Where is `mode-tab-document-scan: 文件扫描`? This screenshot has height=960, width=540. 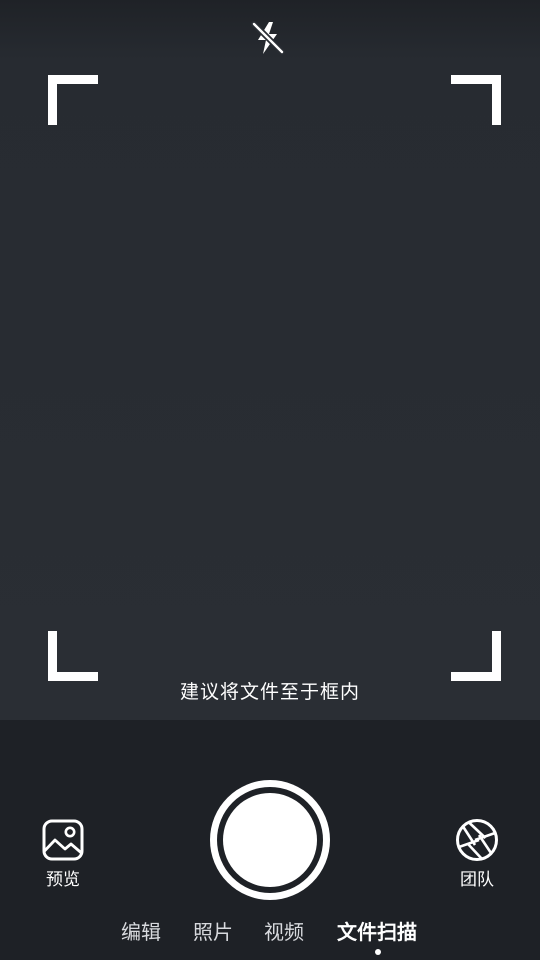
mode-tab-document-scan: 文件扫描 is located at coordinates (377, 930).